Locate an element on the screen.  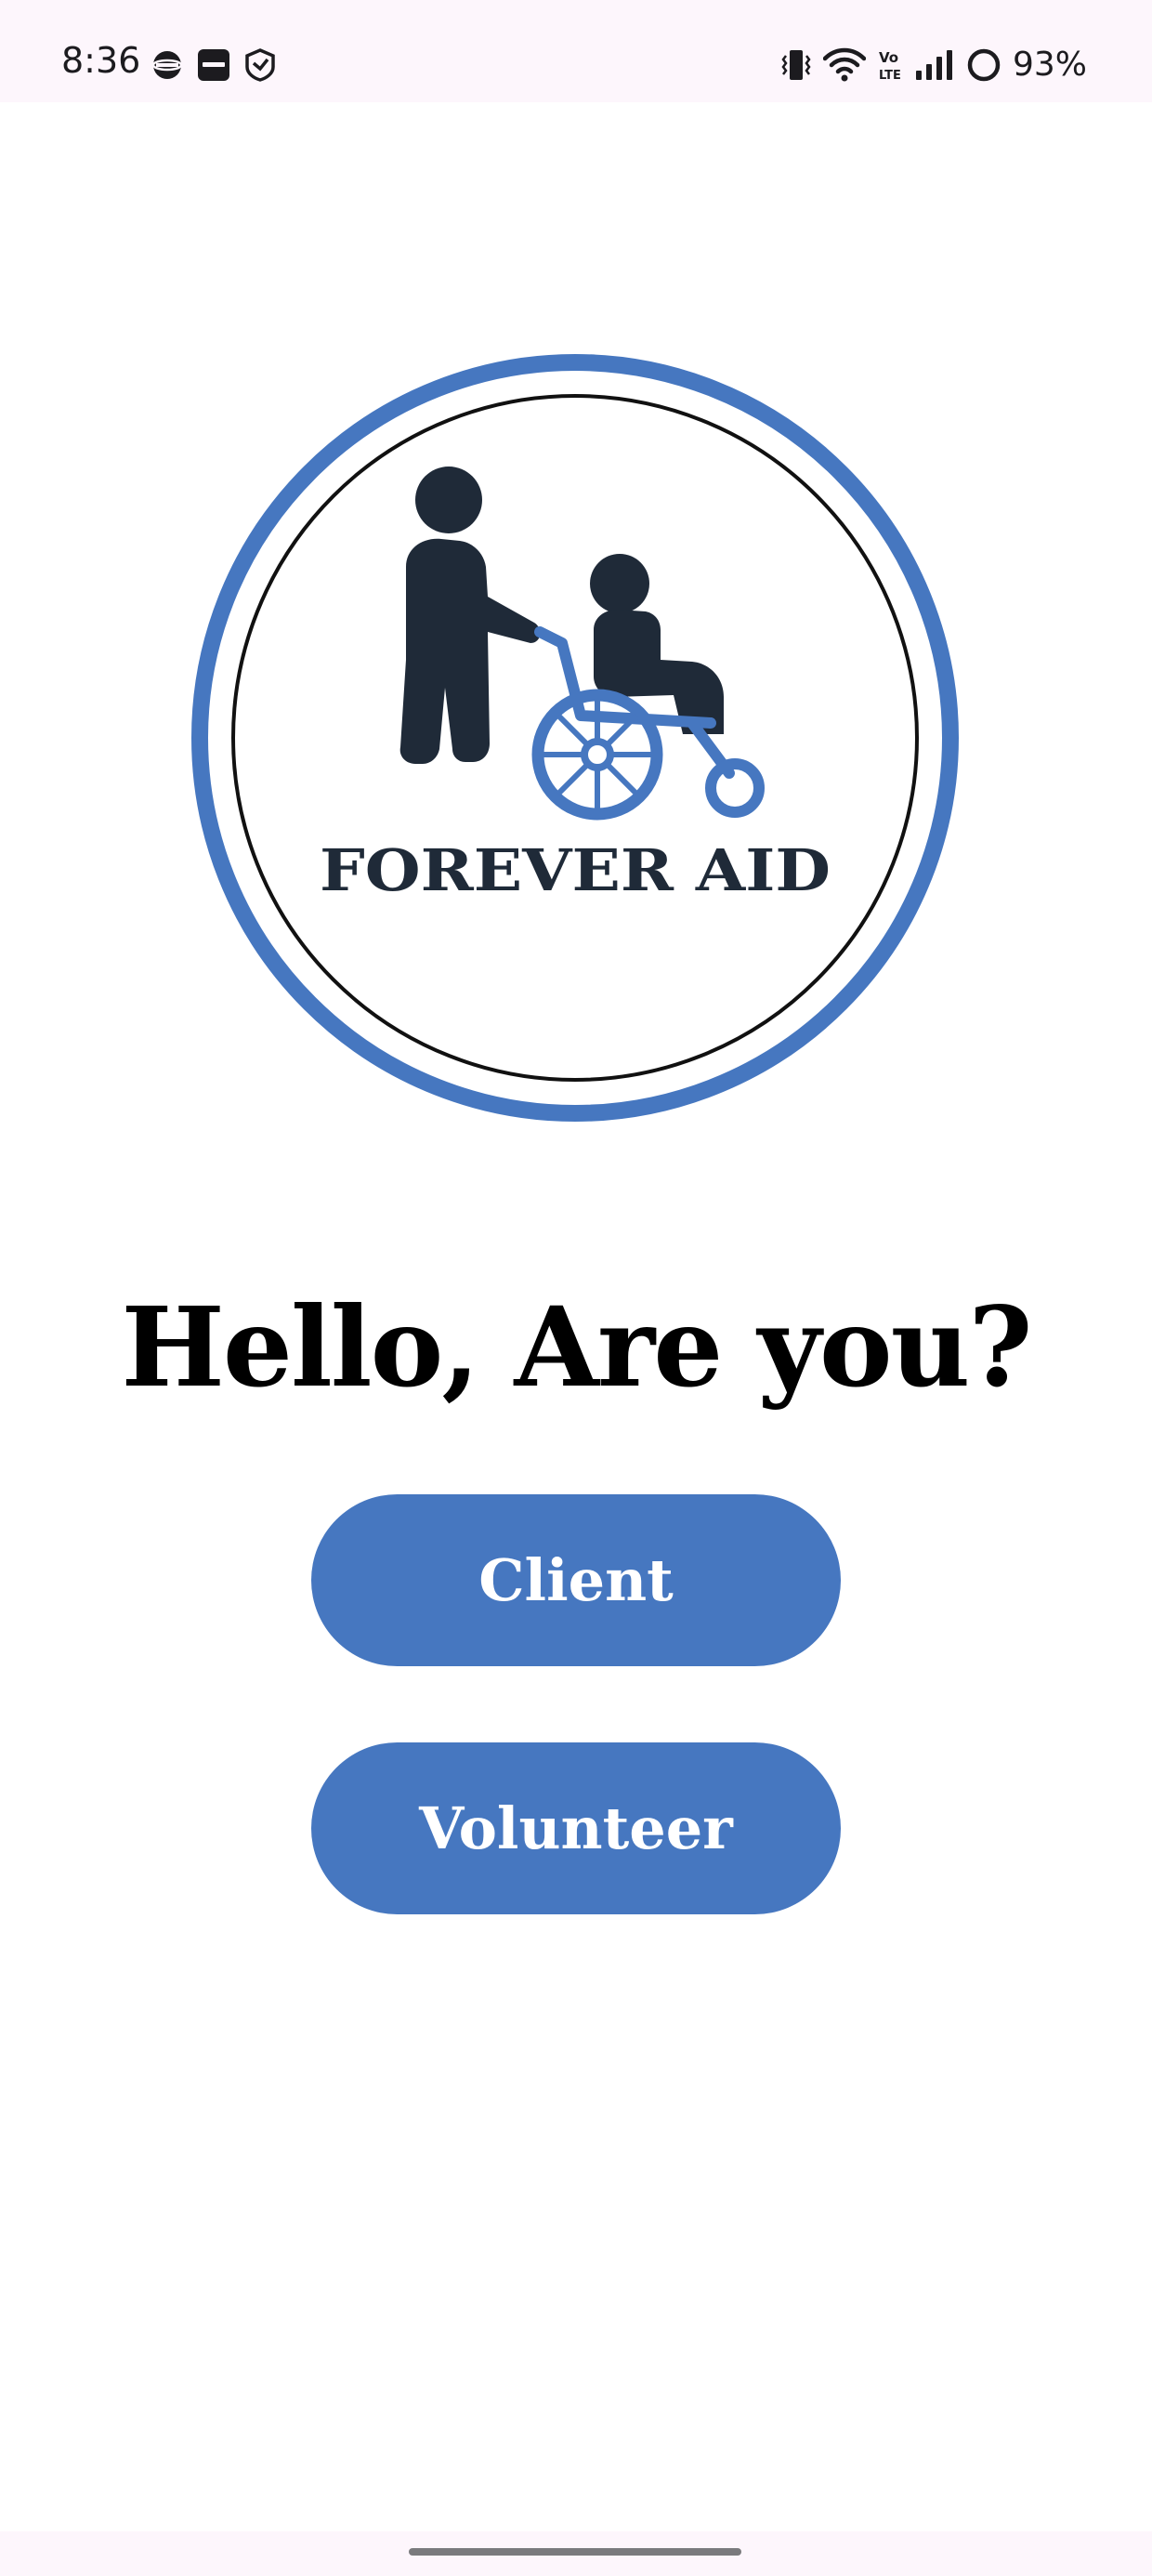
status-bar: 8:36 Vo LTE 93% is located at coordinates (576, 51).